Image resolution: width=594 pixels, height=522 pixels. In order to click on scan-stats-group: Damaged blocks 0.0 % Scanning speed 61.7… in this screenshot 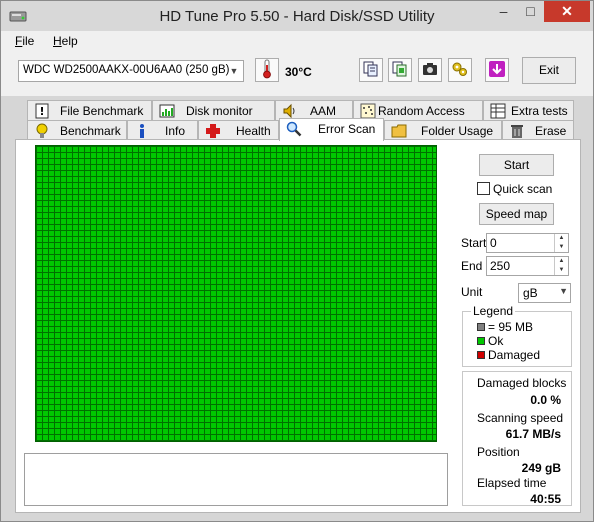, I will do `click(517, 438)`.